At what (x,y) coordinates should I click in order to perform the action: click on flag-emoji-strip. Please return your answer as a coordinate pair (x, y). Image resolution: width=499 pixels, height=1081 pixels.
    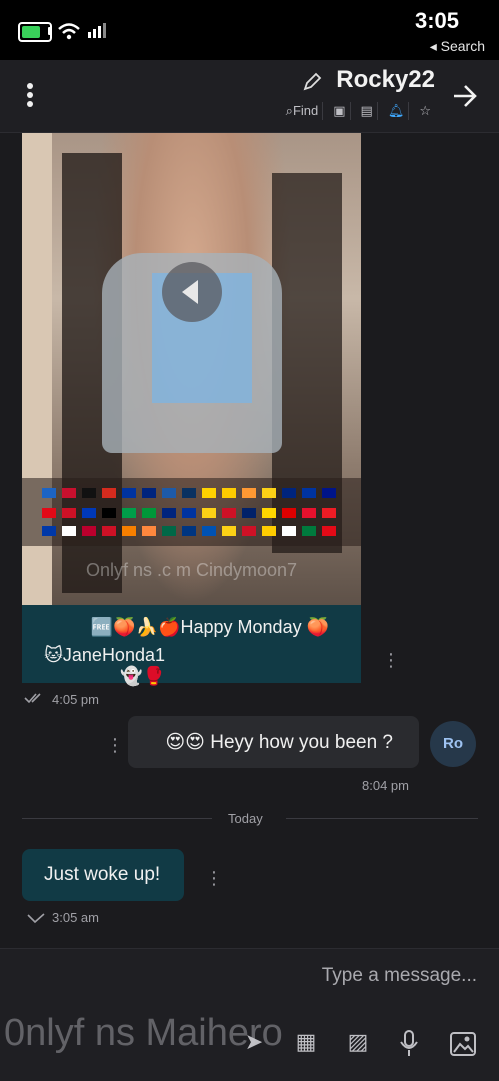
    Looking at the image, I should click on (191, 512).